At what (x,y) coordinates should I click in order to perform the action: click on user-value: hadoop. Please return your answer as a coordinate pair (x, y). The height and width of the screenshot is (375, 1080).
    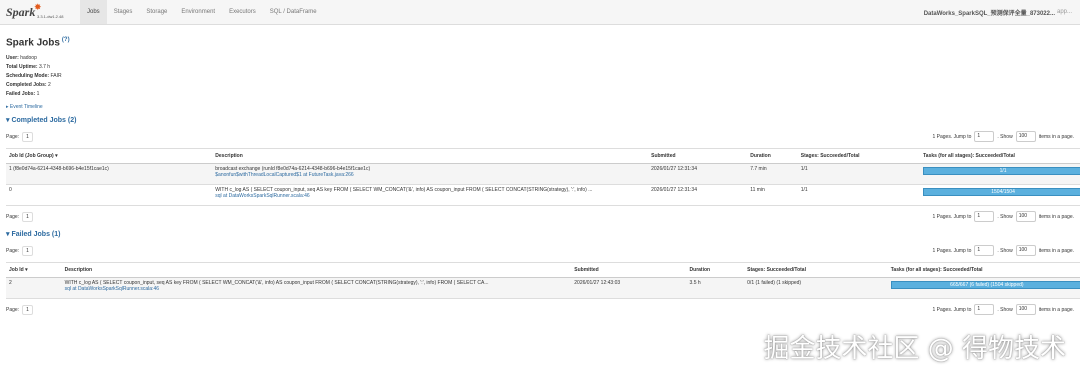
    Looking at the image, I should click on (28, 58).